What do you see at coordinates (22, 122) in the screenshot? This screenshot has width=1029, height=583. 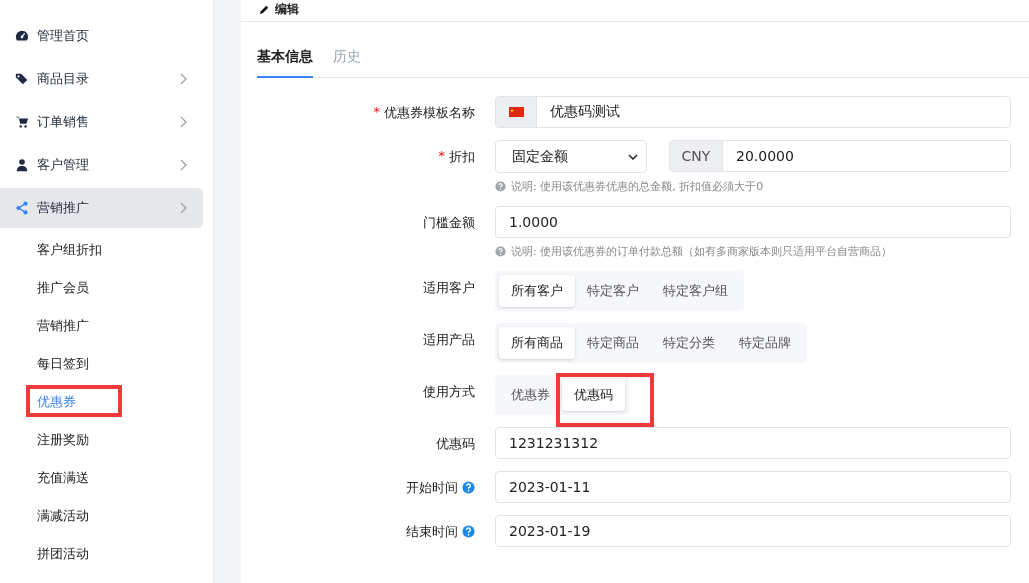 I see `cart-icon` at bounding box center [22, 122].